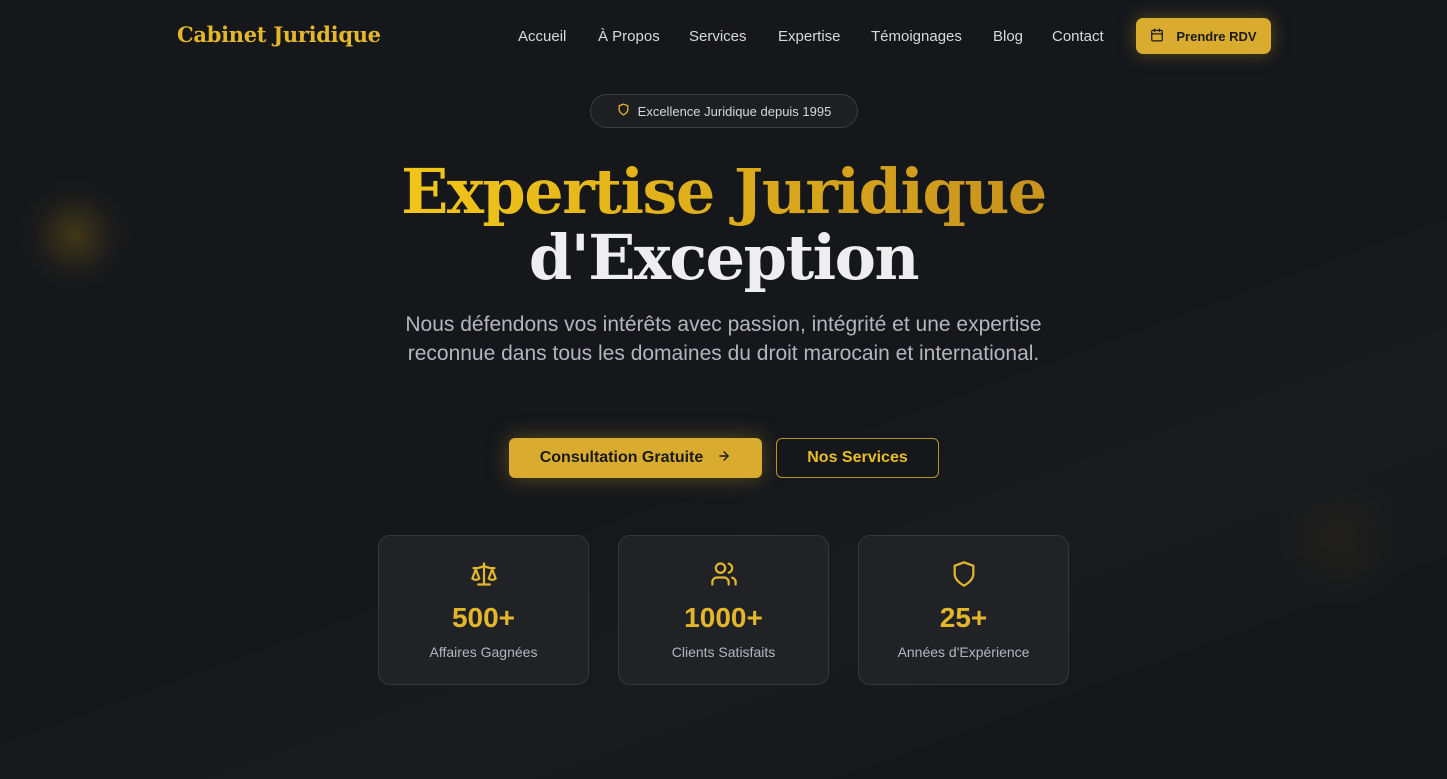  I want to click on hero-badge: Excellence Juridique depuis 1995, so click(724, 111).